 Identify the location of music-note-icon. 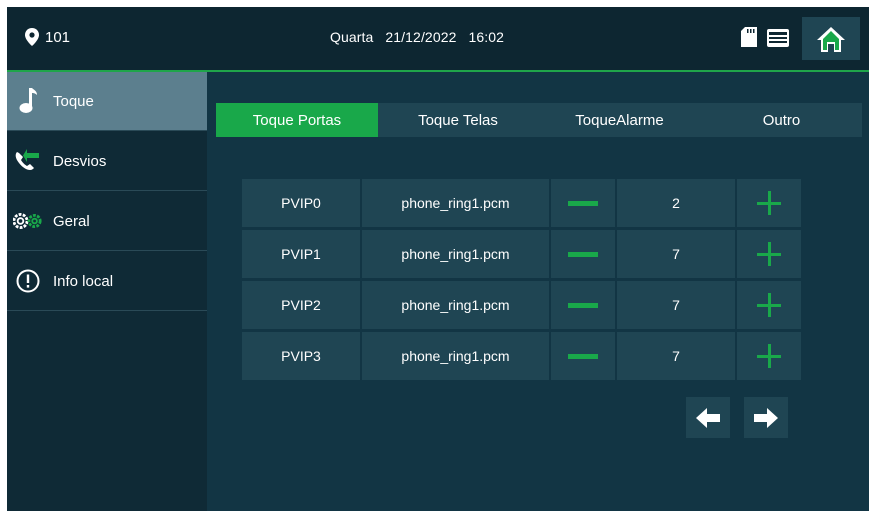
(28, 101).